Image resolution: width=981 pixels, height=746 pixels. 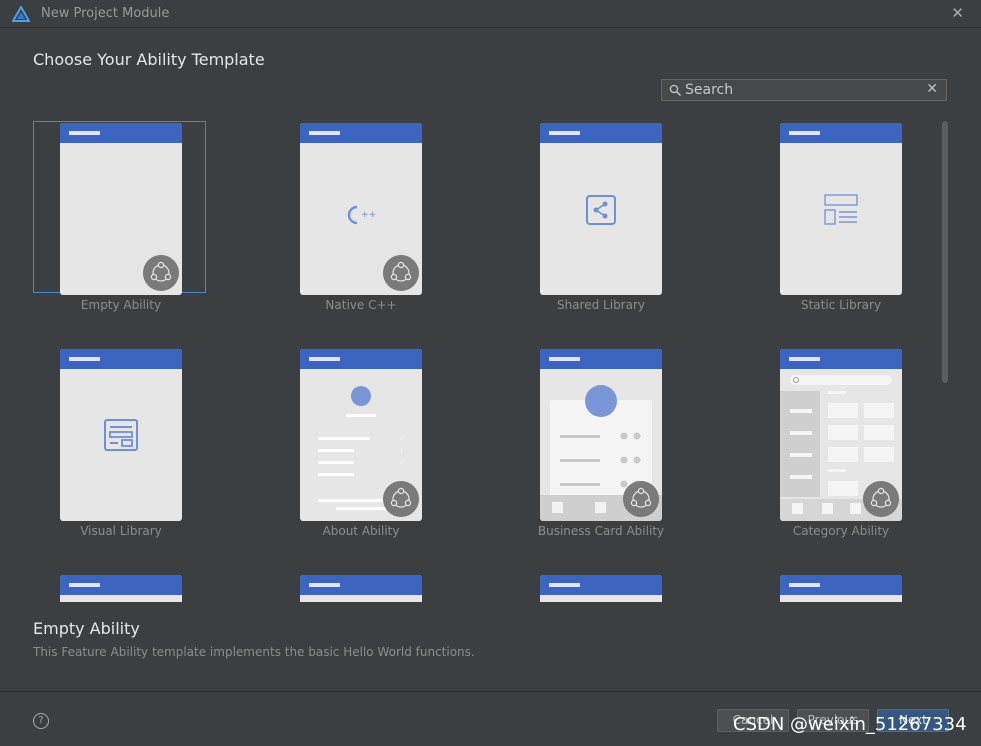 I want to click on template-label: Business Card Ability, so click(x=601, y=531).